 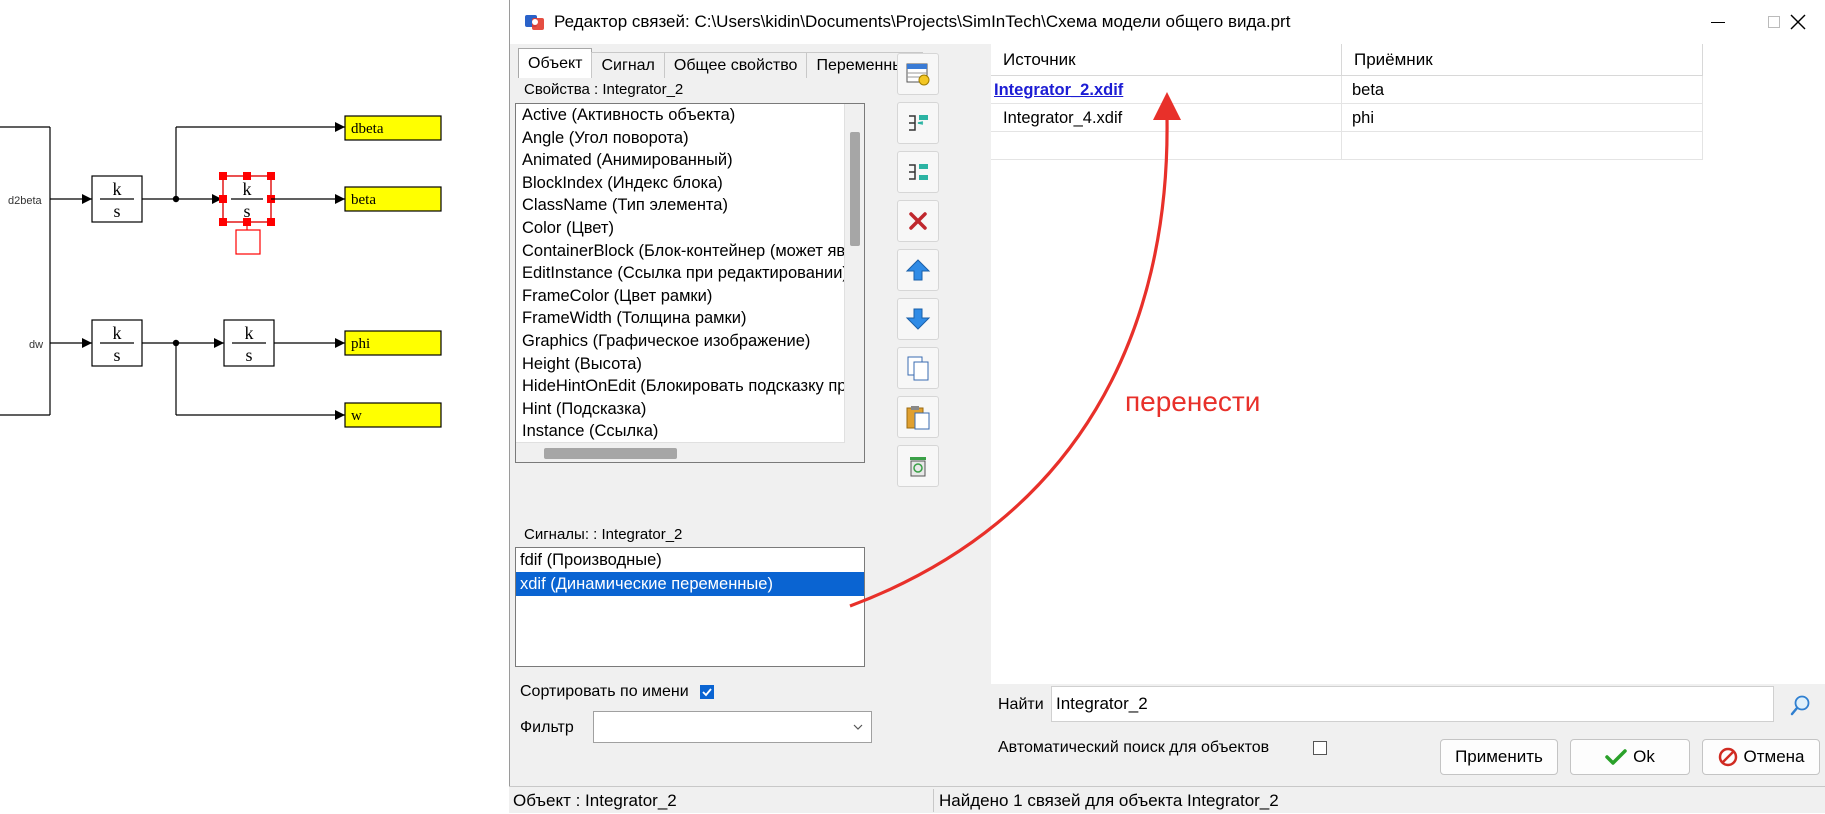 I want to click on sort-by-name-checkbox, so click(x=707, y=692).